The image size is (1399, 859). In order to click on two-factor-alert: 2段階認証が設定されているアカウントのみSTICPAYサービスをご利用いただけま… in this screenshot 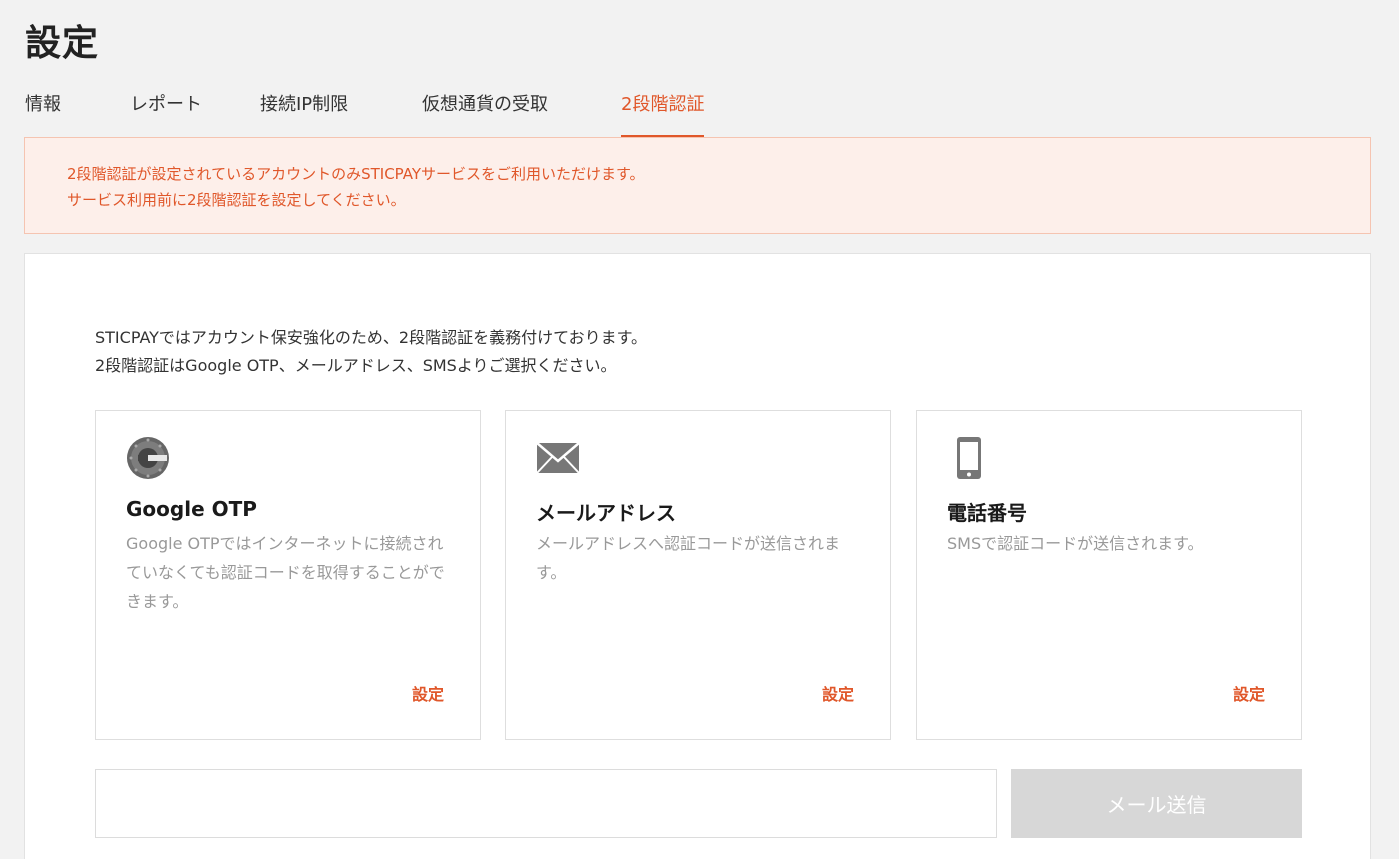, I will do `click(697, 185)`.